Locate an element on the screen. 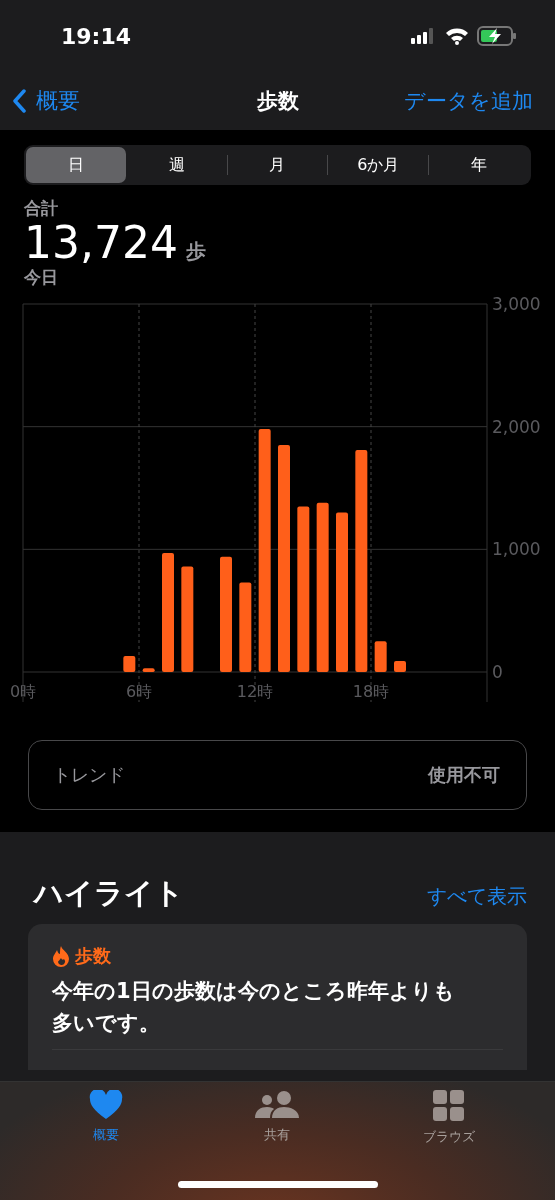 The height and width of the screenshot is (1200, 555). section-title: ハイライト is located at coordinates (109, 894).